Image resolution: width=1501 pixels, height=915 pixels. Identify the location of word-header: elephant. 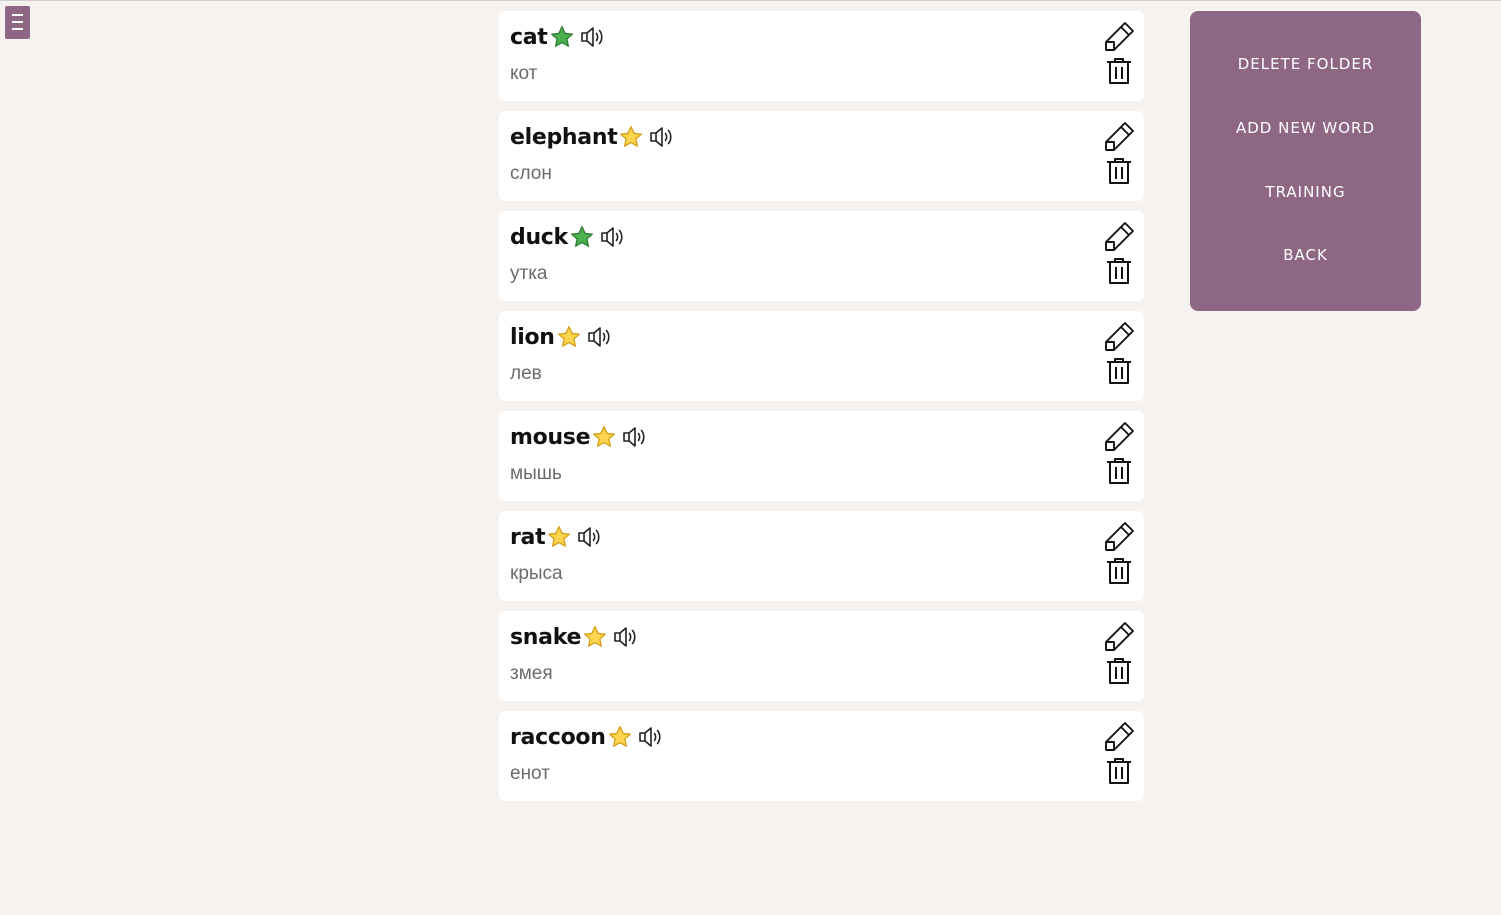
(593, 137).